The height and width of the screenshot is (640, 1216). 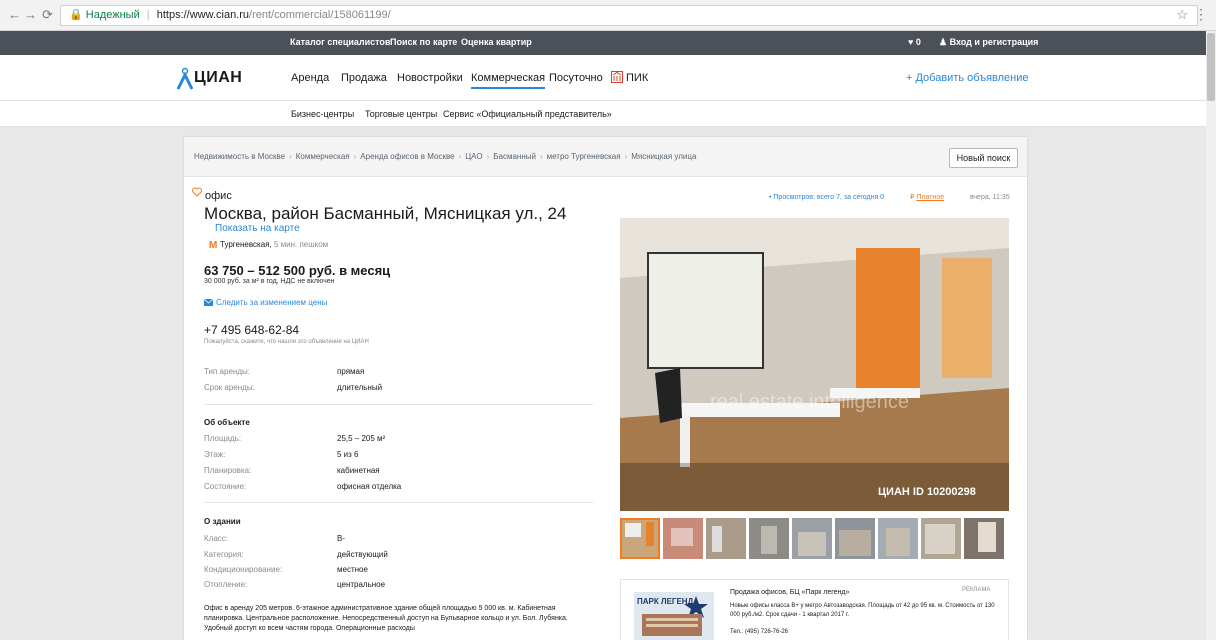 What do you see at coordinates (914, 42) in the screenshot?
I see `favorites-link: ♥ 0` at bounding box center [914, 42].